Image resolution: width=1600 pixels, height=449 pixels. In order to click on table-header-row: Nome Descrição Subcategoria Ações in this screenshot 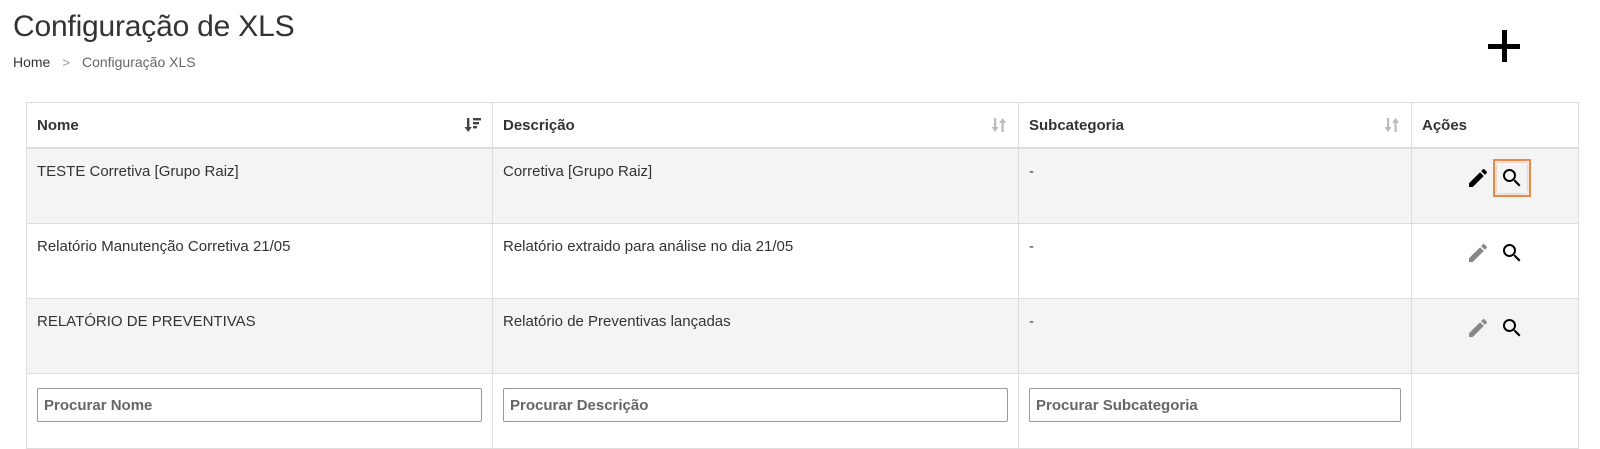, I will do `click(802, 125)`.